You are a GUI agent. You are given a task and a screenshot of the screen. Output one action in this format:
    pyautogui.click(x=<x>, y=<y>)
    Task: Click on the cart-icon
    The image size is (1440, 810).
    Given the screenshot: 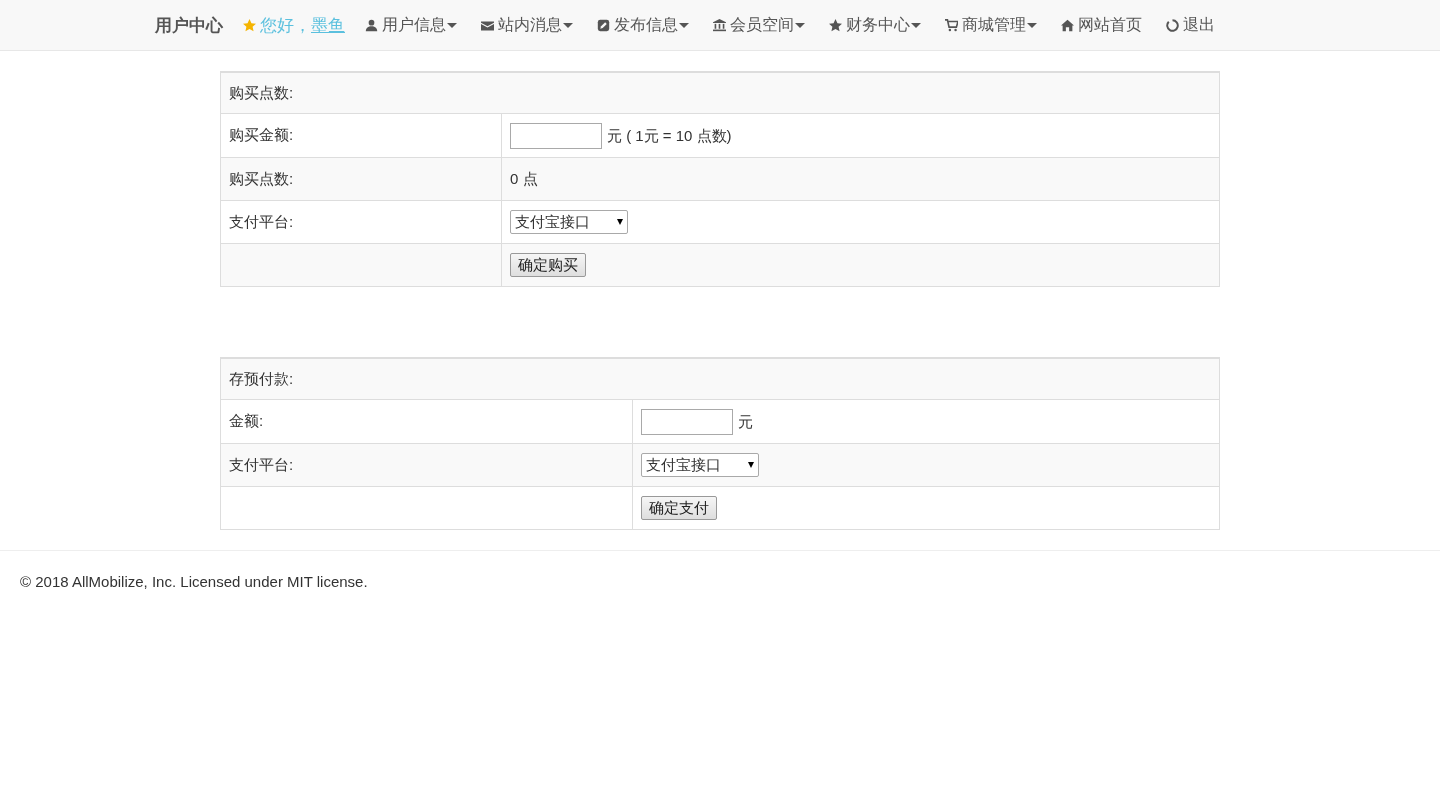 What is the action you would take?
    pyautogui.click(x=951, y=25)
    